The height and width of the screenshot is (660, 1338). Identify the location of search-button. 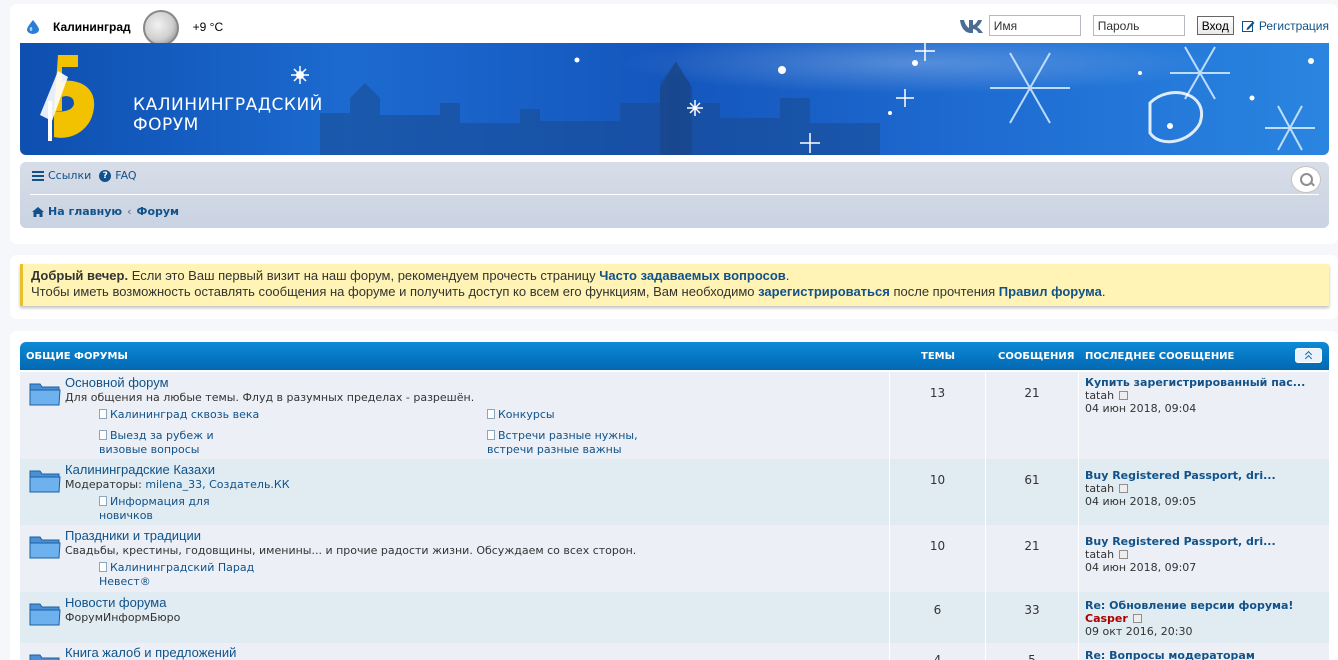
(1306, 179).